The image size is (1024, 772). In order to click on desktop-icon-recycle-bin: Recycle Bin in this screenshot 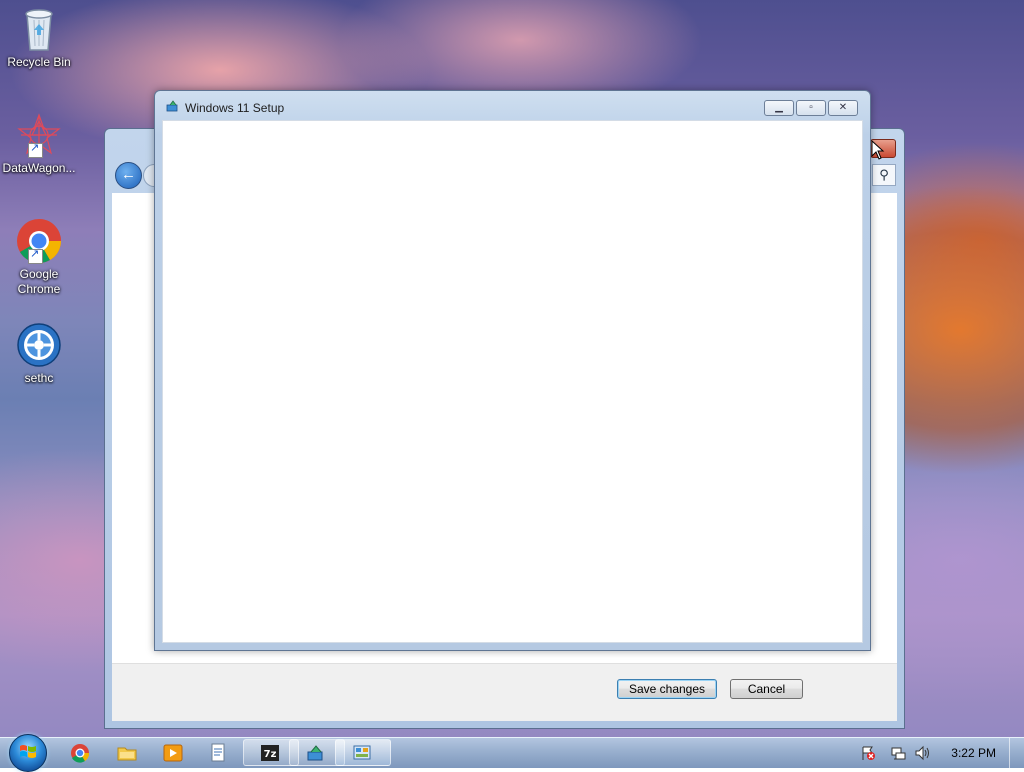, I will do `click(39, 38)`.